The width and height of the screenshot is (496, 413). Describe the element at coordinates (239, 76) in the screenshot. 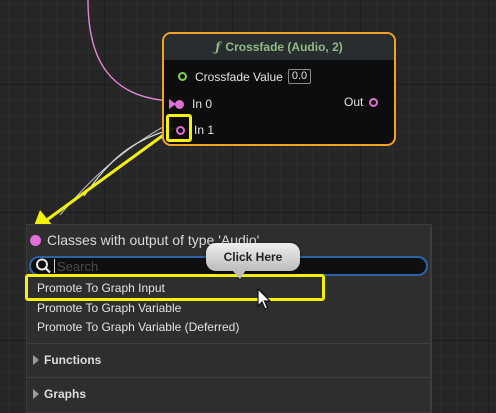

I see `crossfade-value-label: Crossfade Value` at that location.